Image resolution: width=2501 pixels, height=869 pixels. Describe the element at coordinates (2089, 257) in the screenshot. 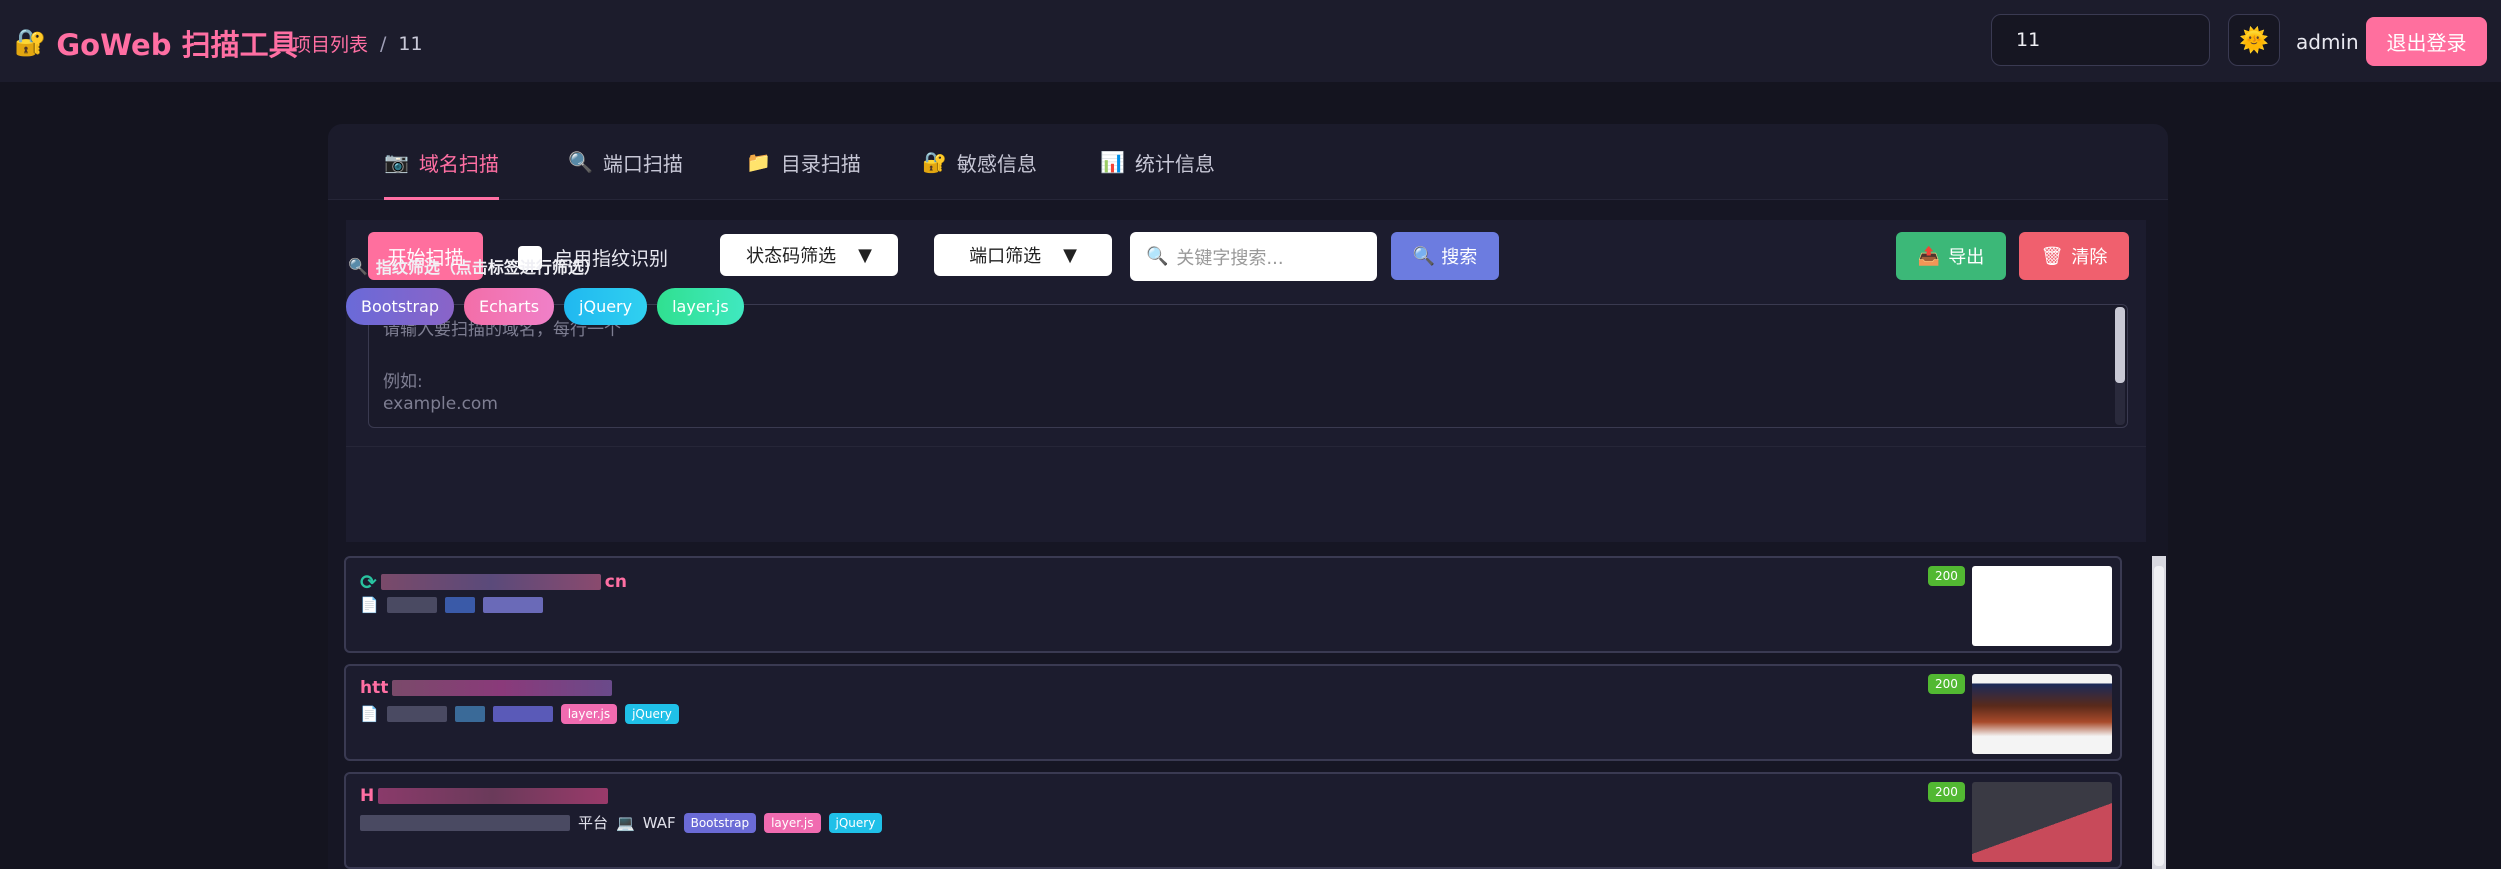

I see `clear-label: 清除` at that location.